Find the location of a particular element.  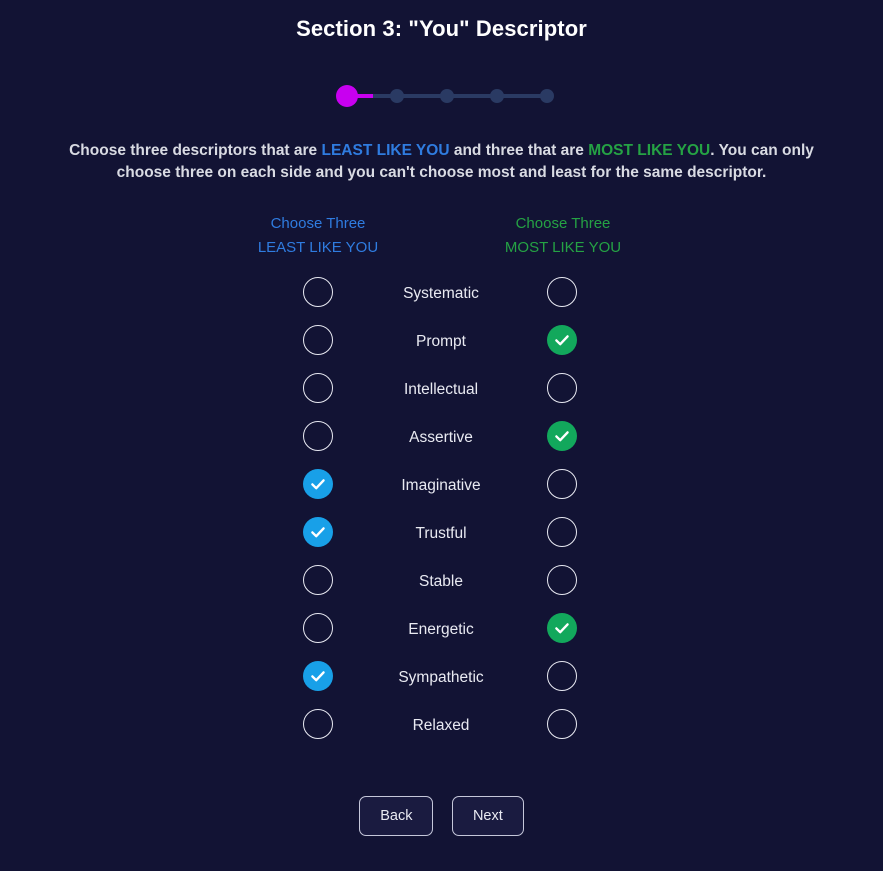

least-radio-stable is located at coordinates (318, 580).